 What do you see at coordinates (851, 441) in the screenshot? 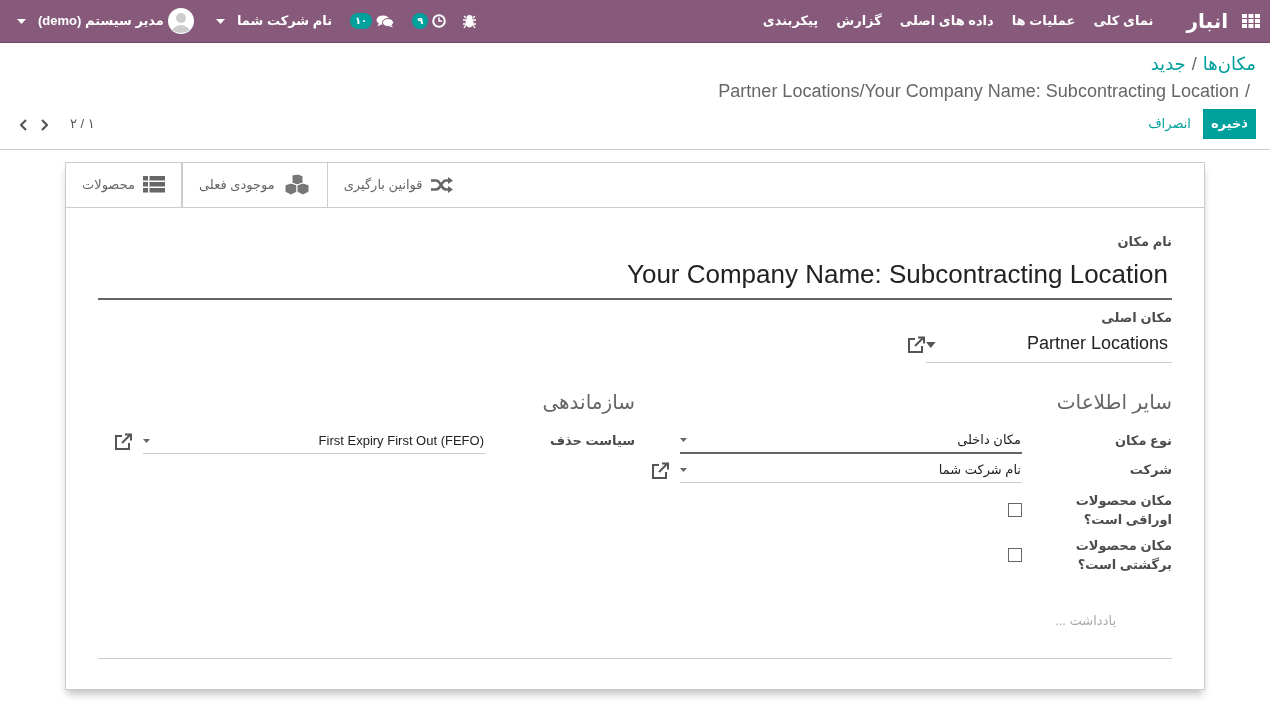
I see `select-field: مکان داخلی` at bounding box center [851, 441].